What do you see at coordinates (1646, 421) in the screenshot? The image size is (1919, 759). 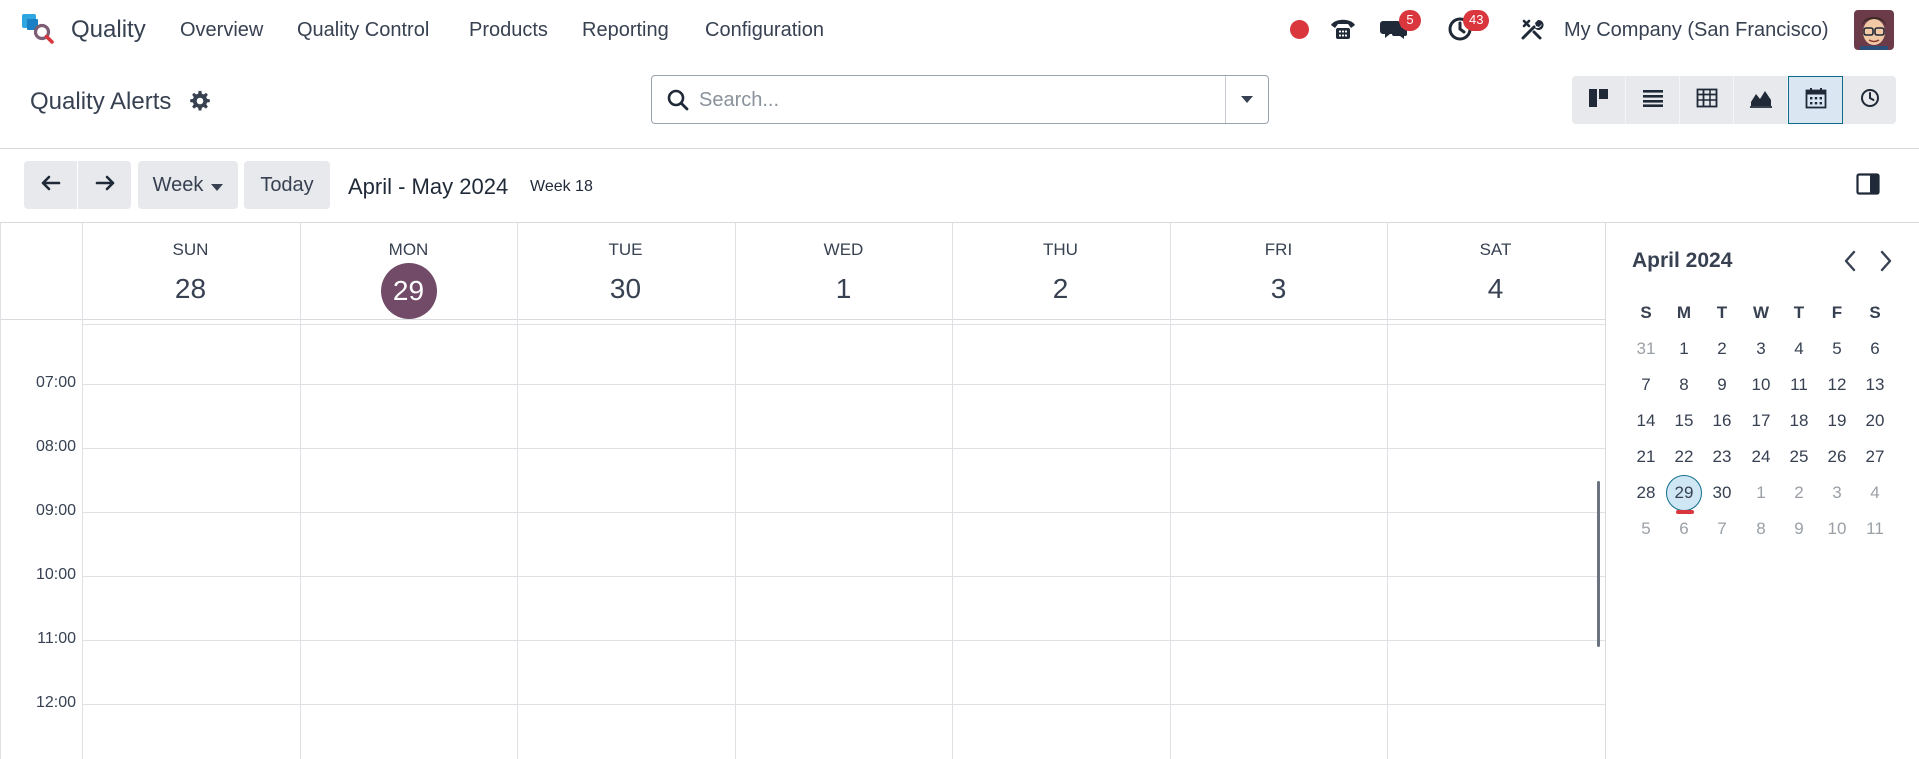 I see `mini-day: 14` at bounding box center [1646, 421].